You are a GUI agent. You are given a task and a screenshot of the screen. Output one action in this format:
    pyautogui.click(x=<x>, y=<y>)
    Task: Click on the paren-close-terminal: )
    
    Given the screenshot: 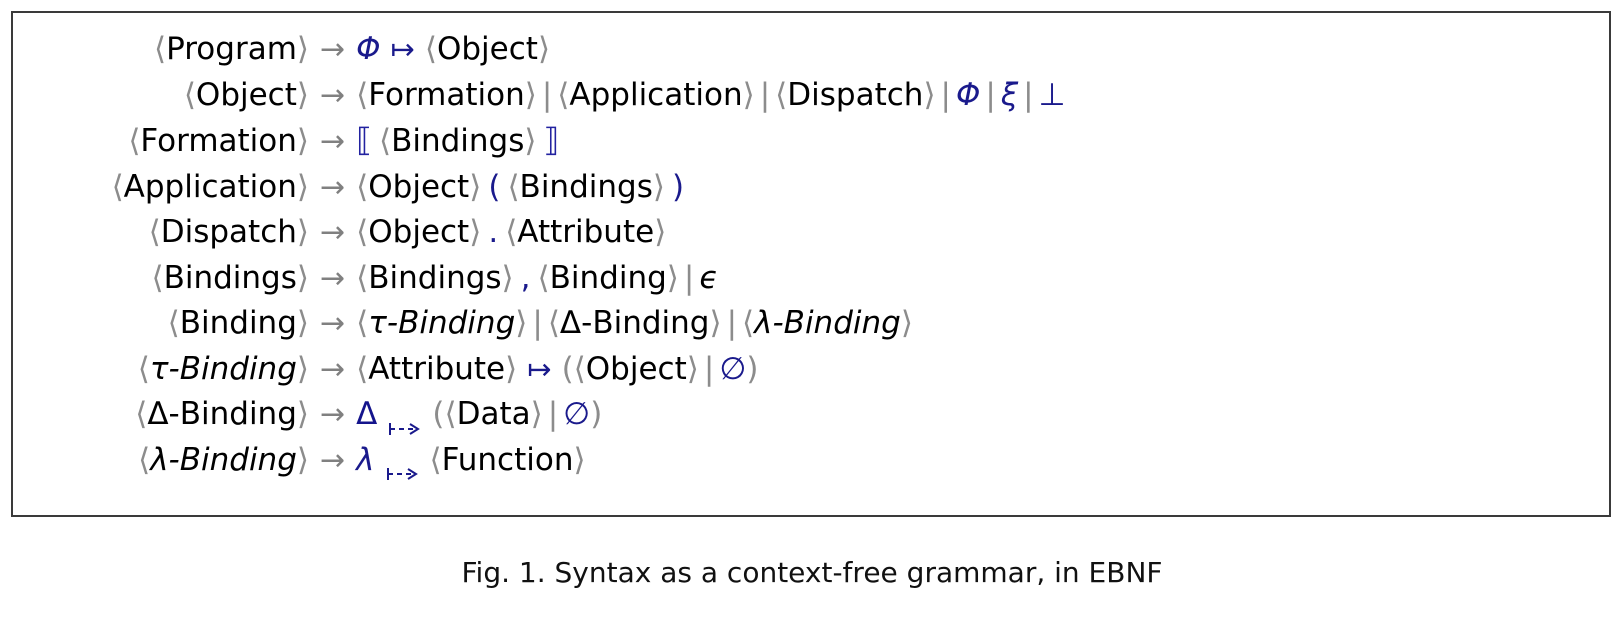 What is the action you would take?
    pyautogui.click(x=678, y=186)
    